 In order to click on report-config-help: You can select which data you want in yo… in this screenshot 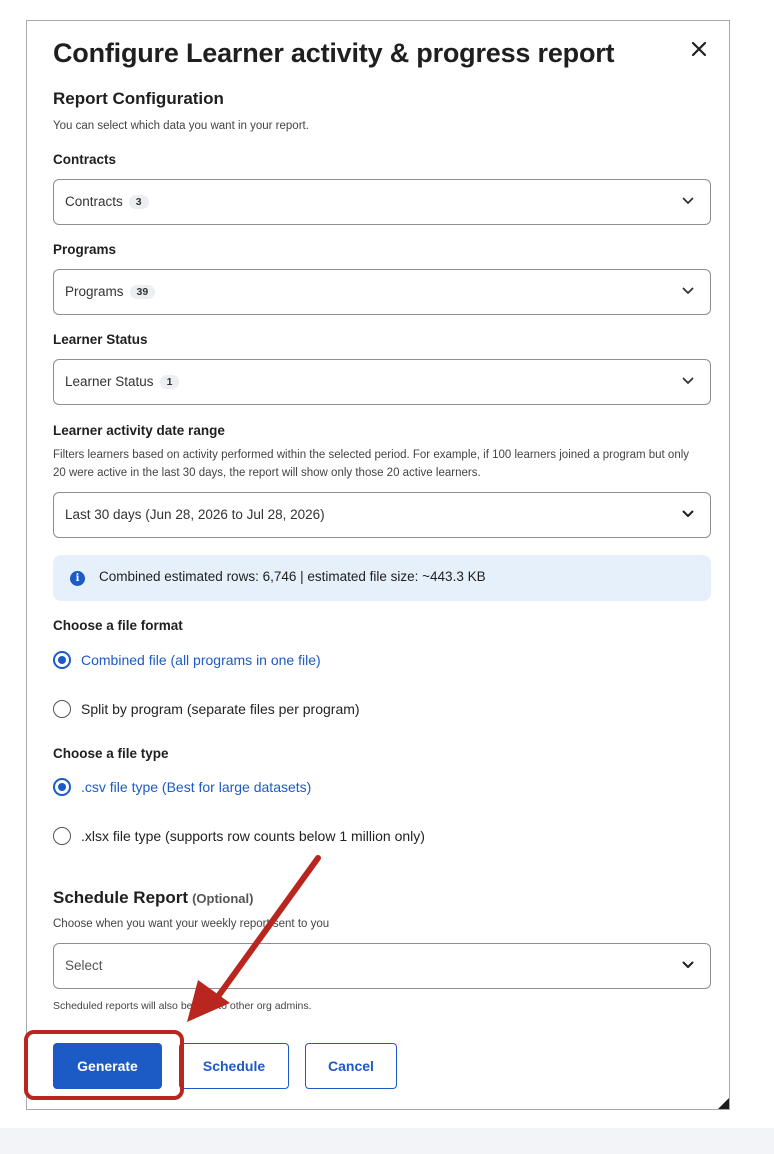, I will do `click(181, 126)`.